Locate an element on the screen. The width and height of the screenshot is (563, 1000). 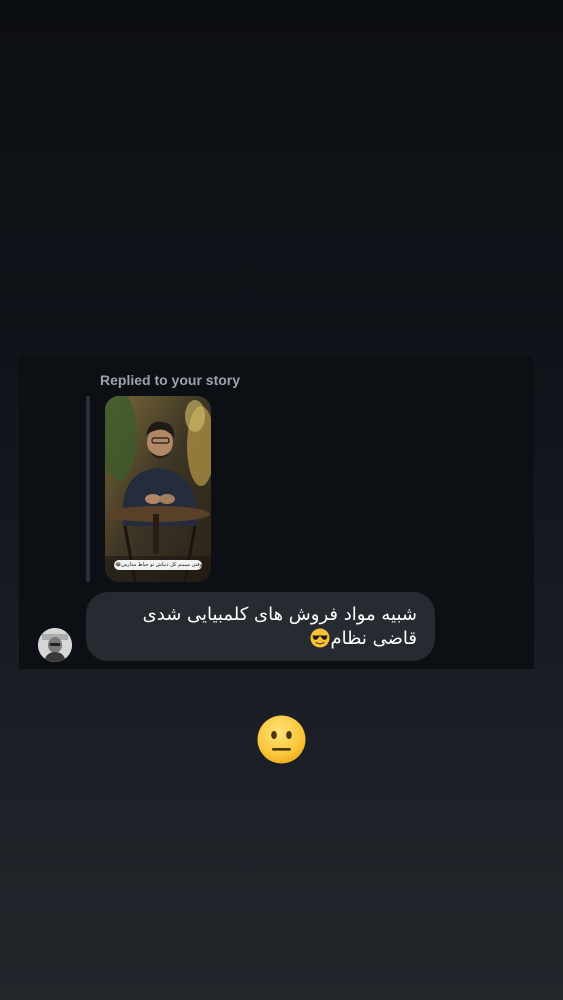
reply-quote-bar is located at coordinates (88, 489).